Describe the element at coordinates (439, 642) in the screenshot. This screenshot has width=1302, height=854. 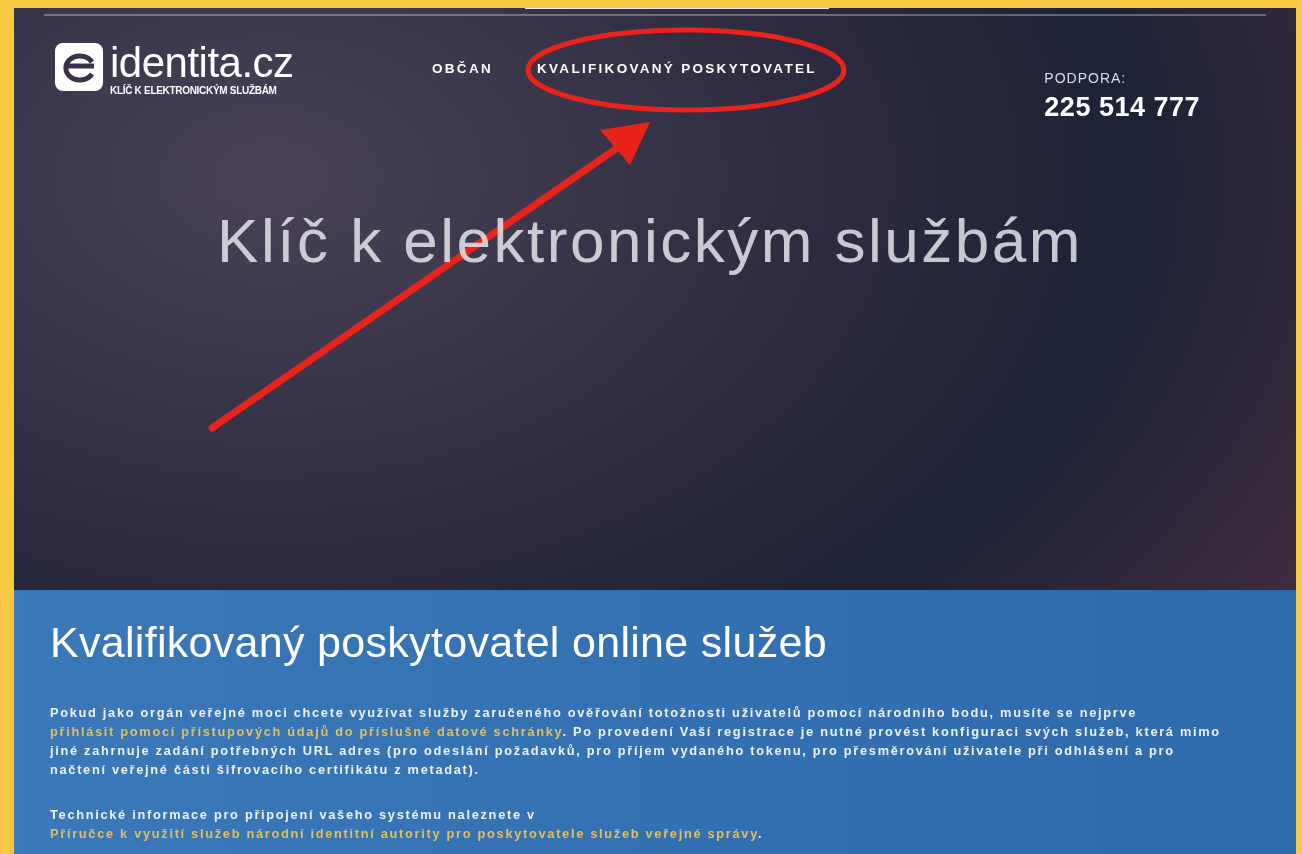
I see `panel-heading: Kvalifikovaný poskytovatel online služeb` at that location.